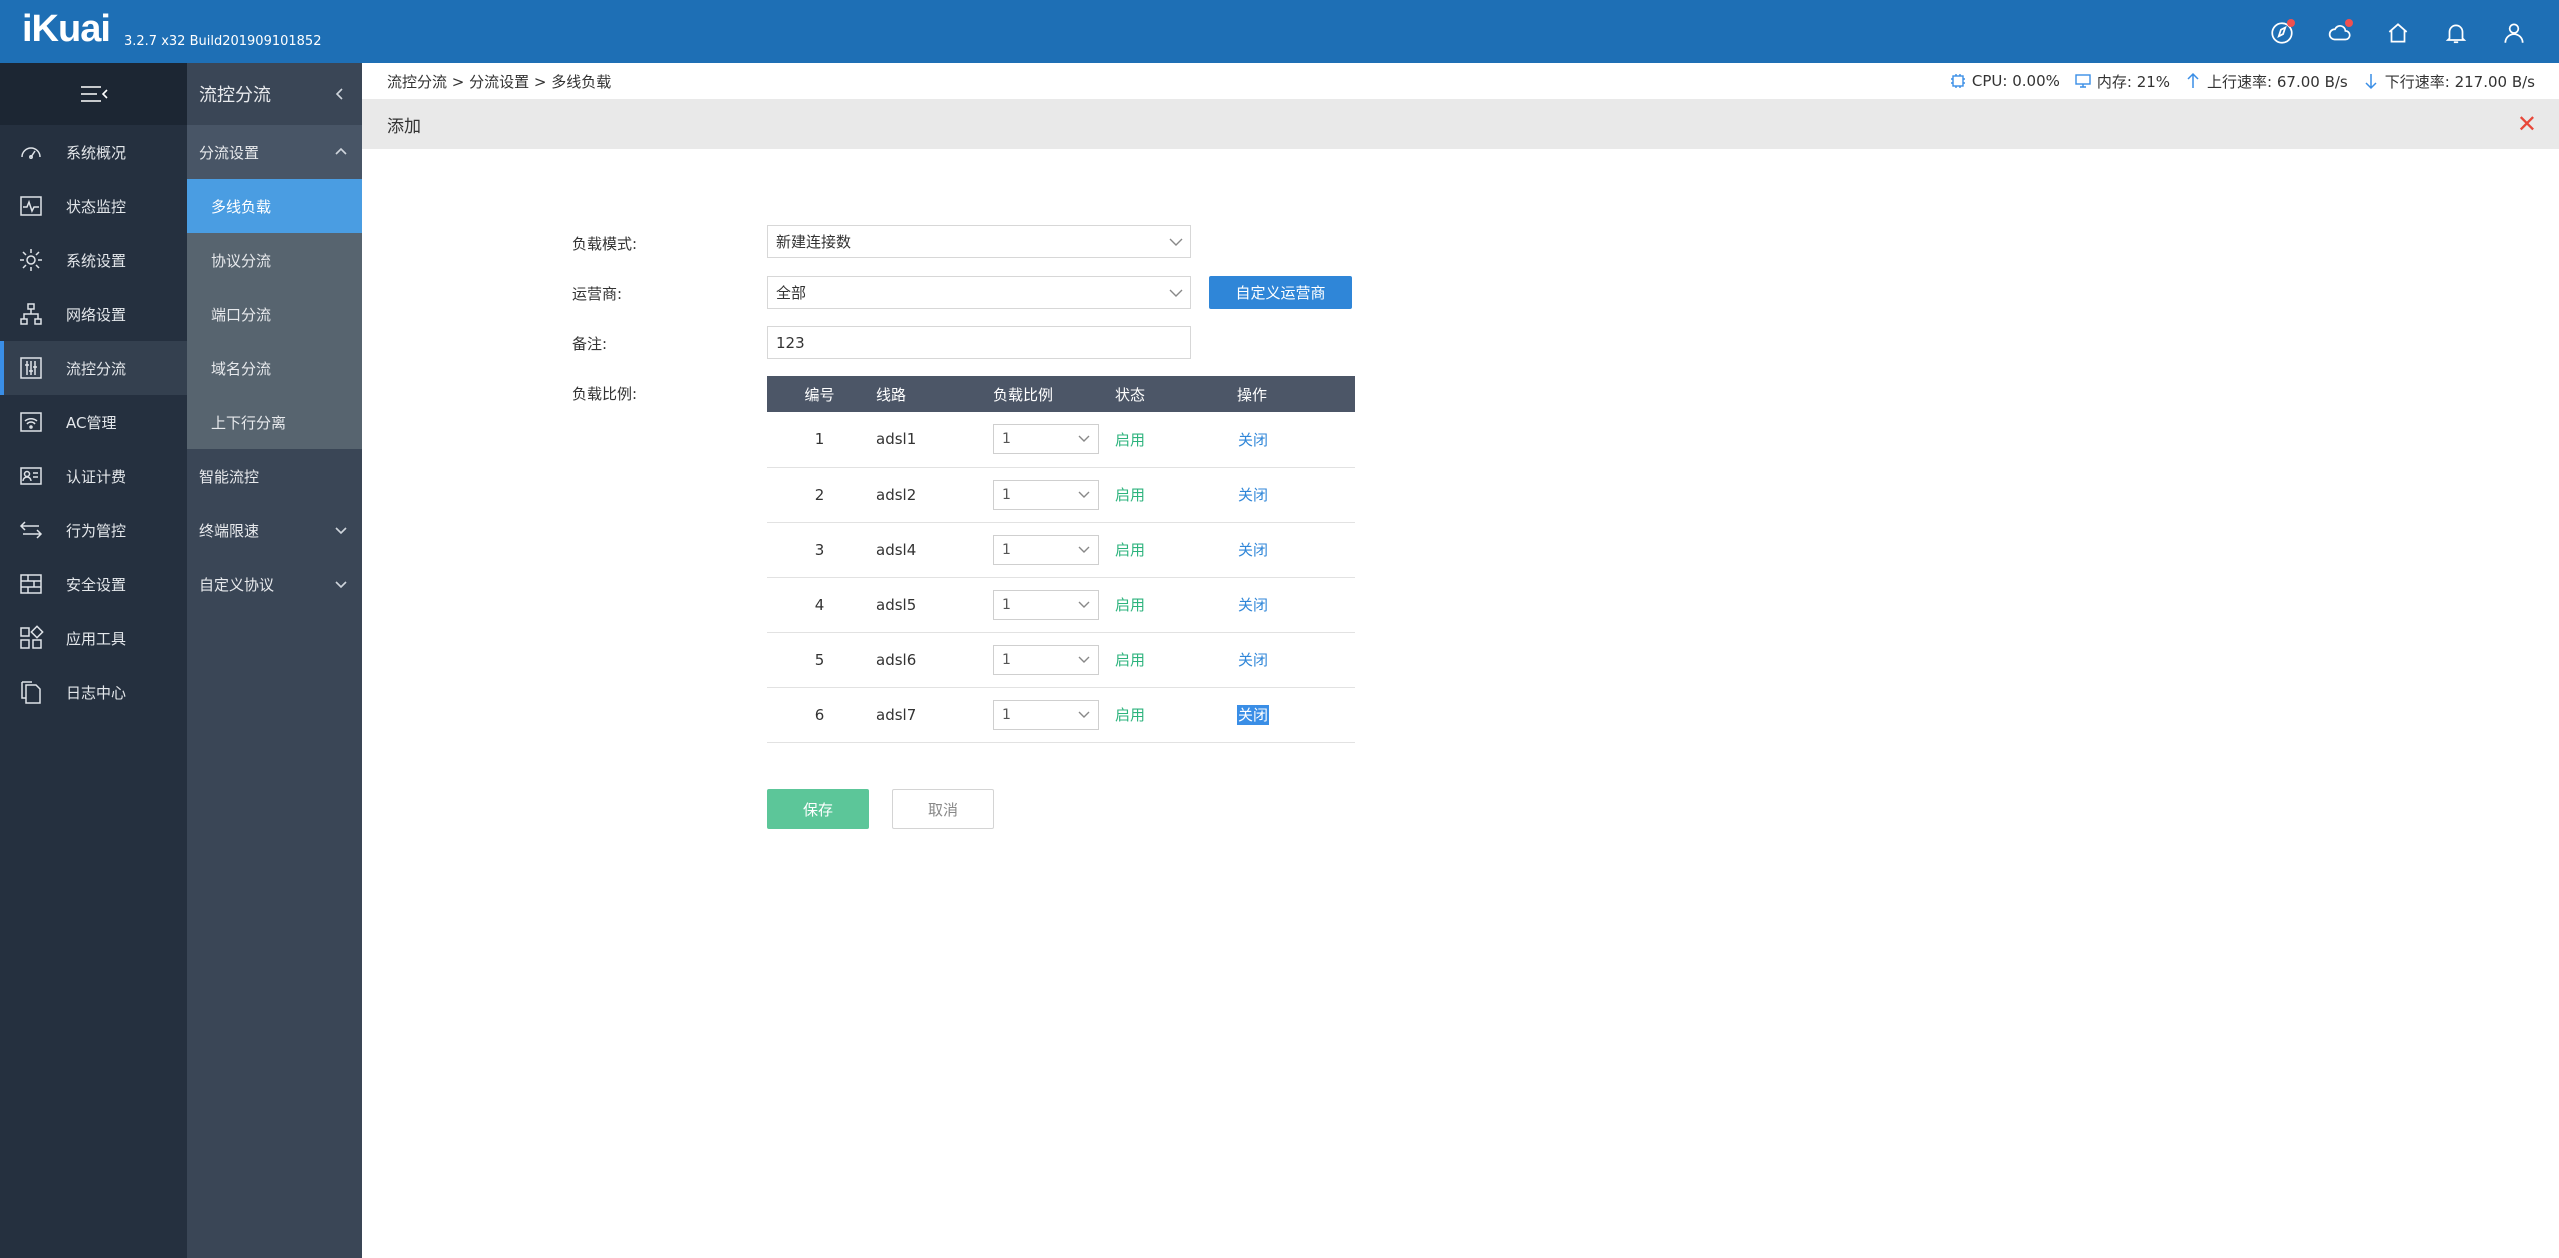 This screenshot has width=2559, height=1258. What do you see at coordinates (2456, 33) in the screenshot?
I see `bell-icon` at bounding box center [2456, 33].